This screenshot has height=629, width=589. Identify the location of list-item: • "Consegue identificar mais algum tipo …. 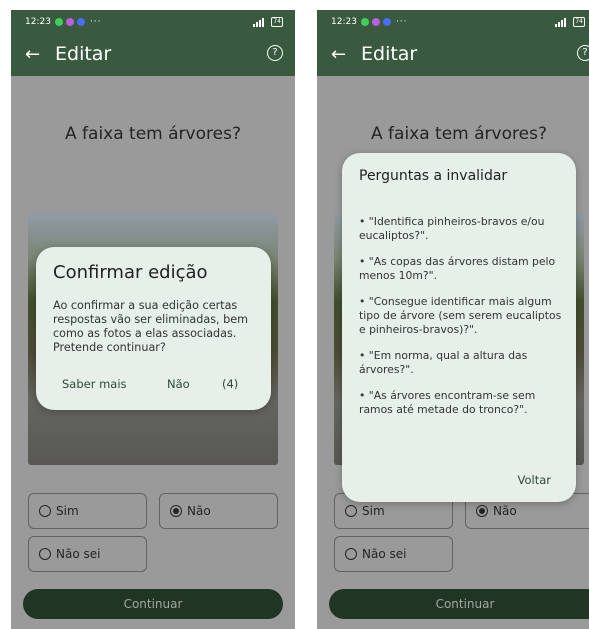
(460, 315).